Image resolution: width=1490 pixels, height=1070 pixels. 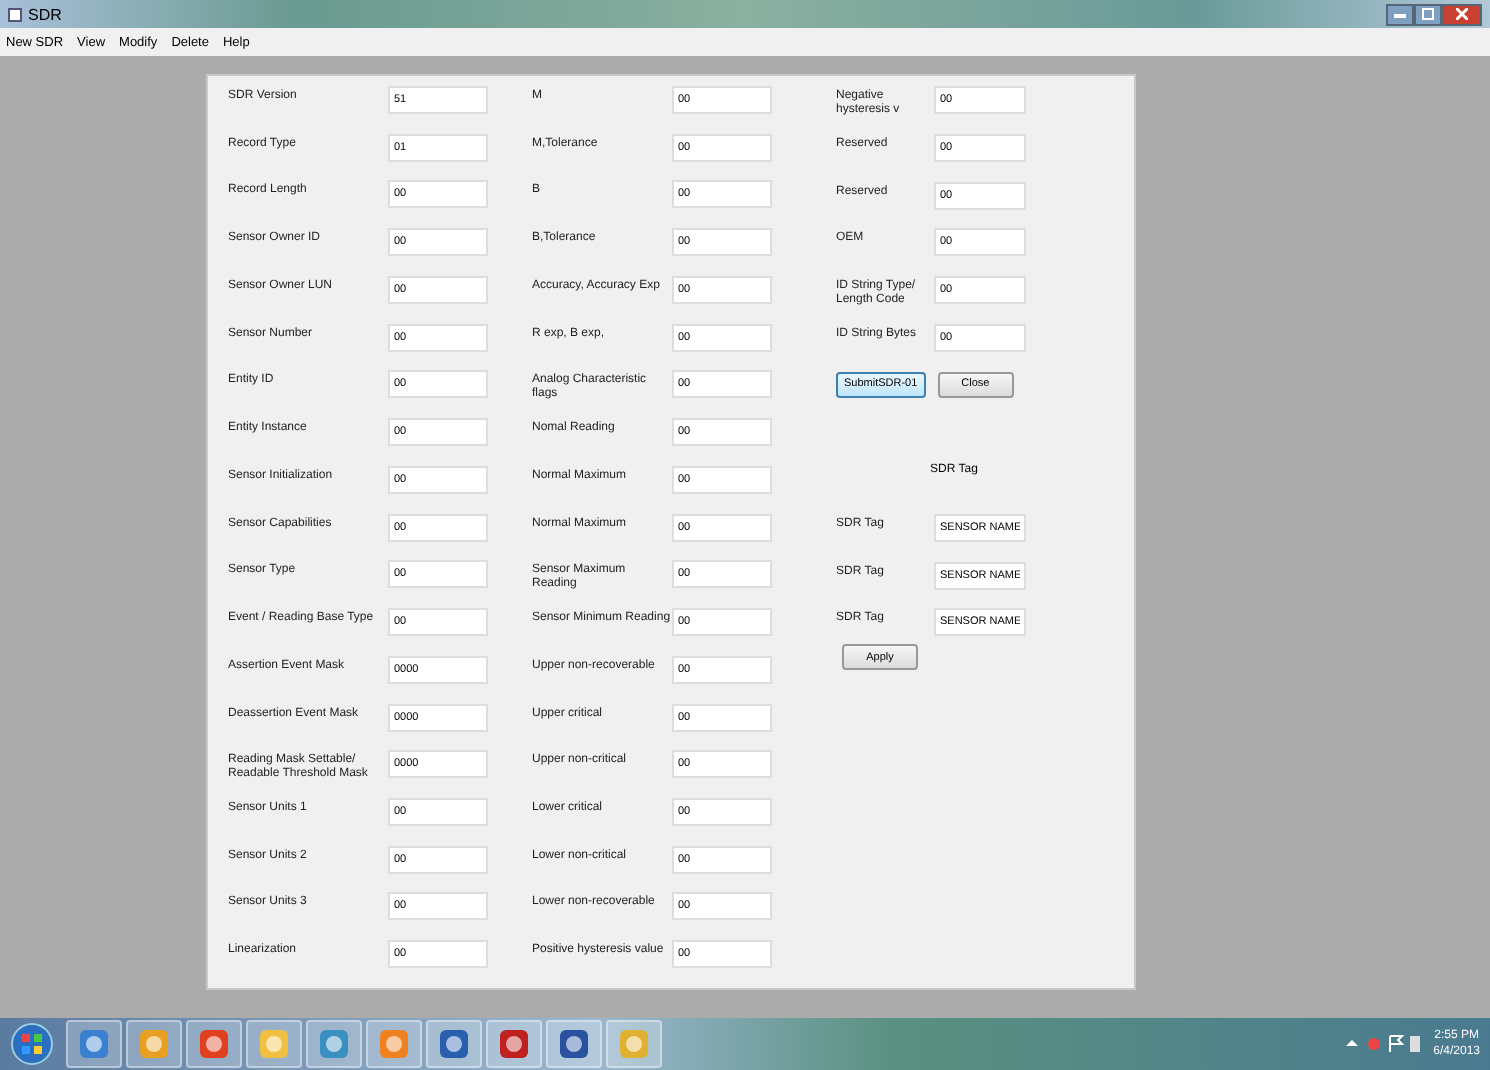 I want to click on start-button, so click(x=32, y=1044).